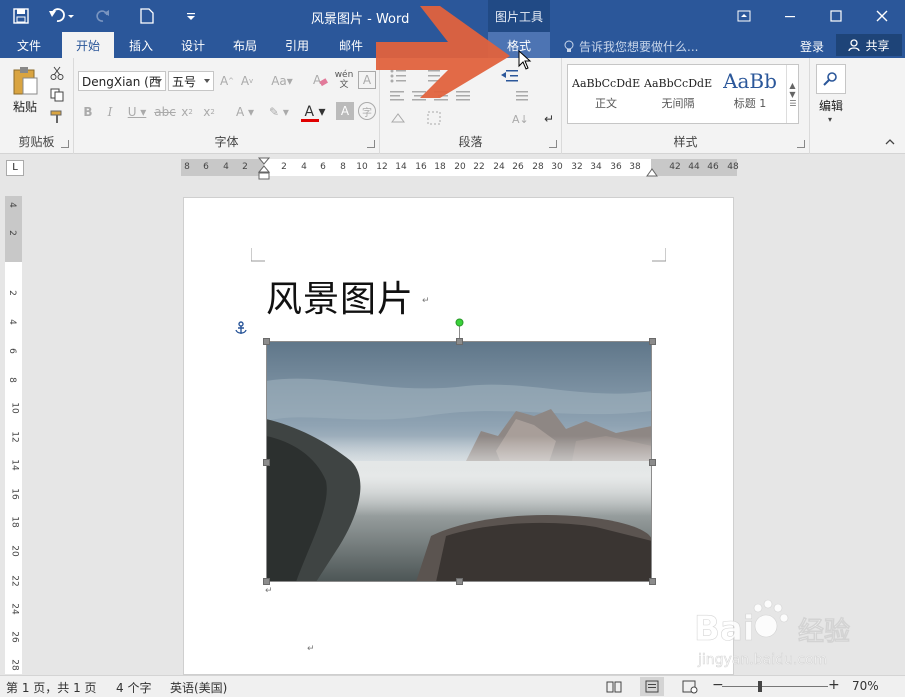 The image size is (905, 697). What do you see at coordinates (264, 170) in the screenshot?
I see `indent-markers-icon` at bounding box center [264, 170].